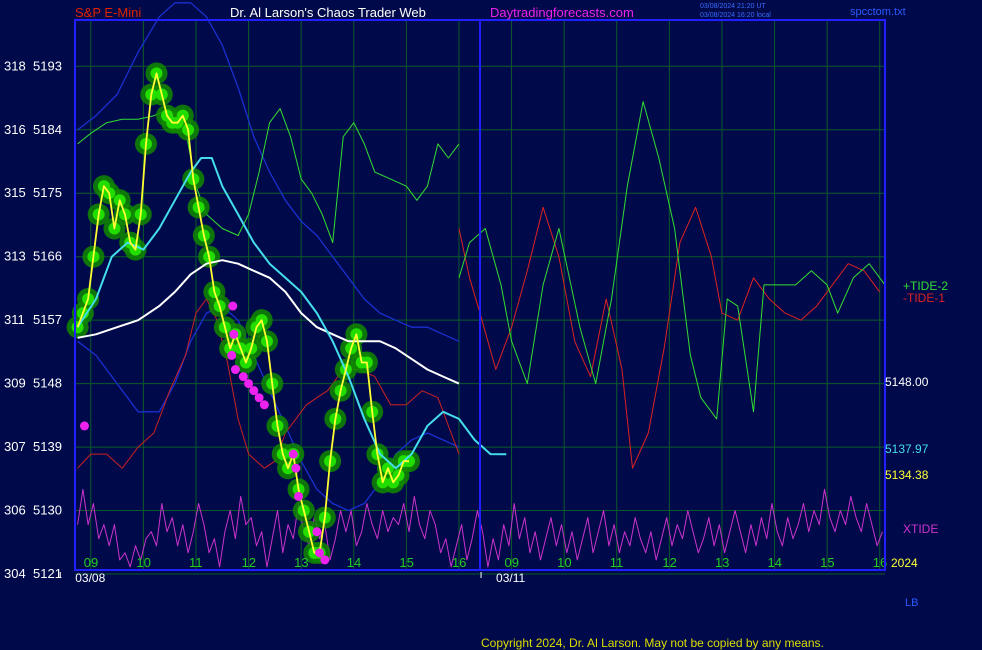 The height and width of the screenshot is (650, 982). I want to click on lb-label: LB, so click(911, 603).